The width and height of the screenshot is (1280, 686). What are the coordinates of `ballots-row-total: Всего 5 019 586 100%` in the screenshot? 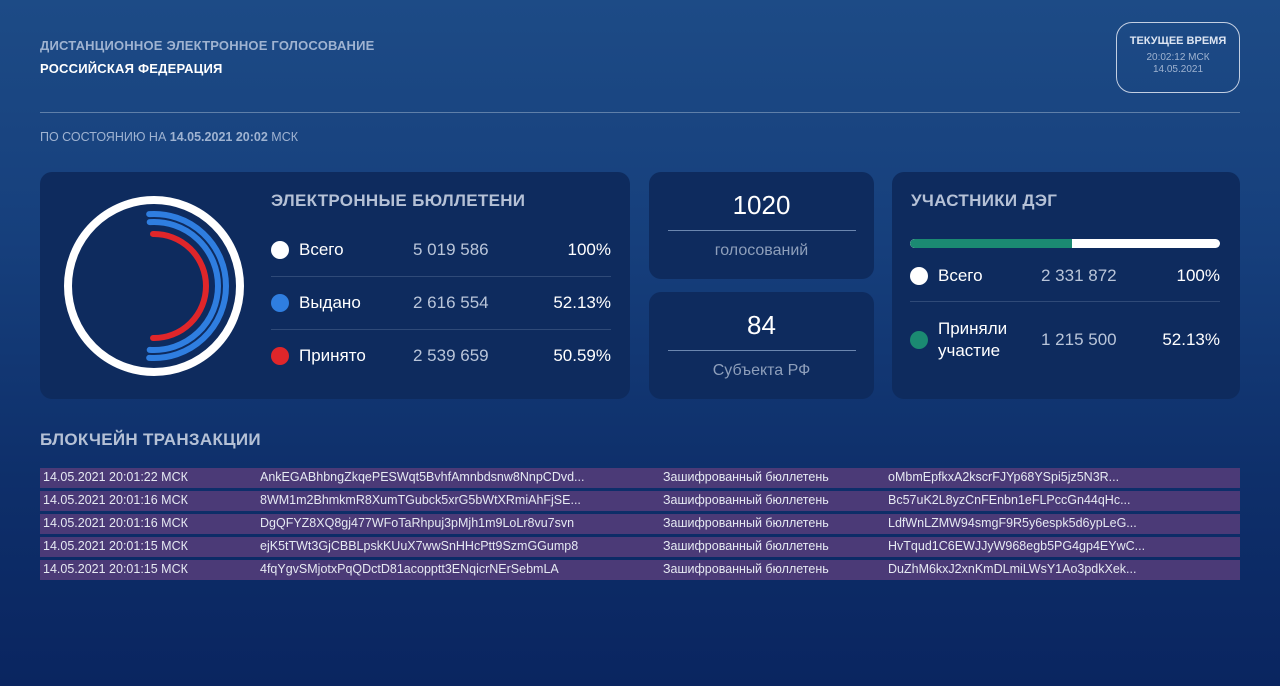 It's located at (441, 250).